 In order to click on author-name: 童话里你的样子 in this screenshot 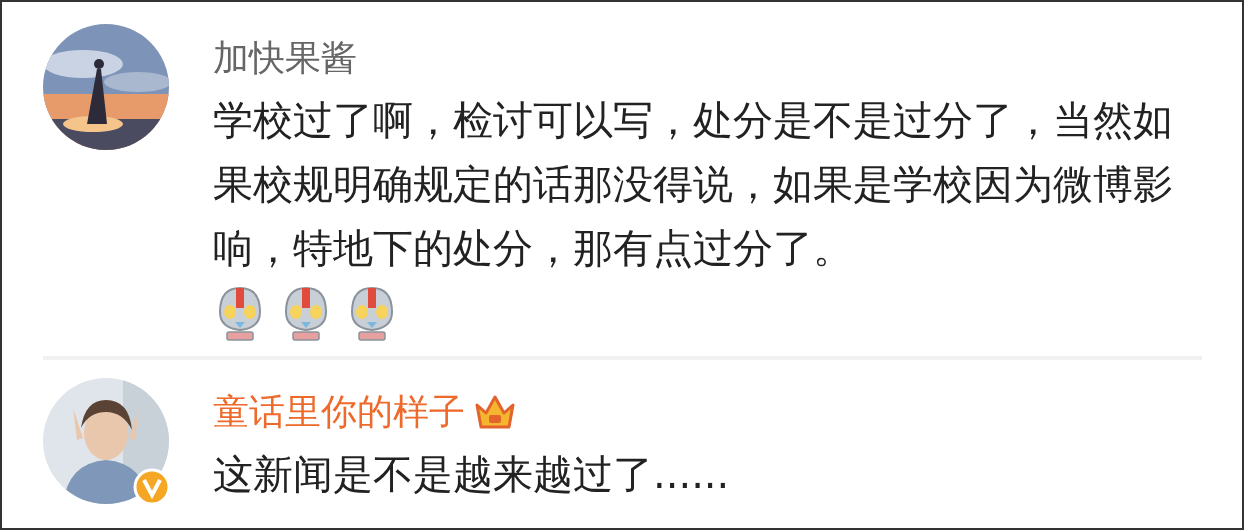, I will do `click(339, 412)`.